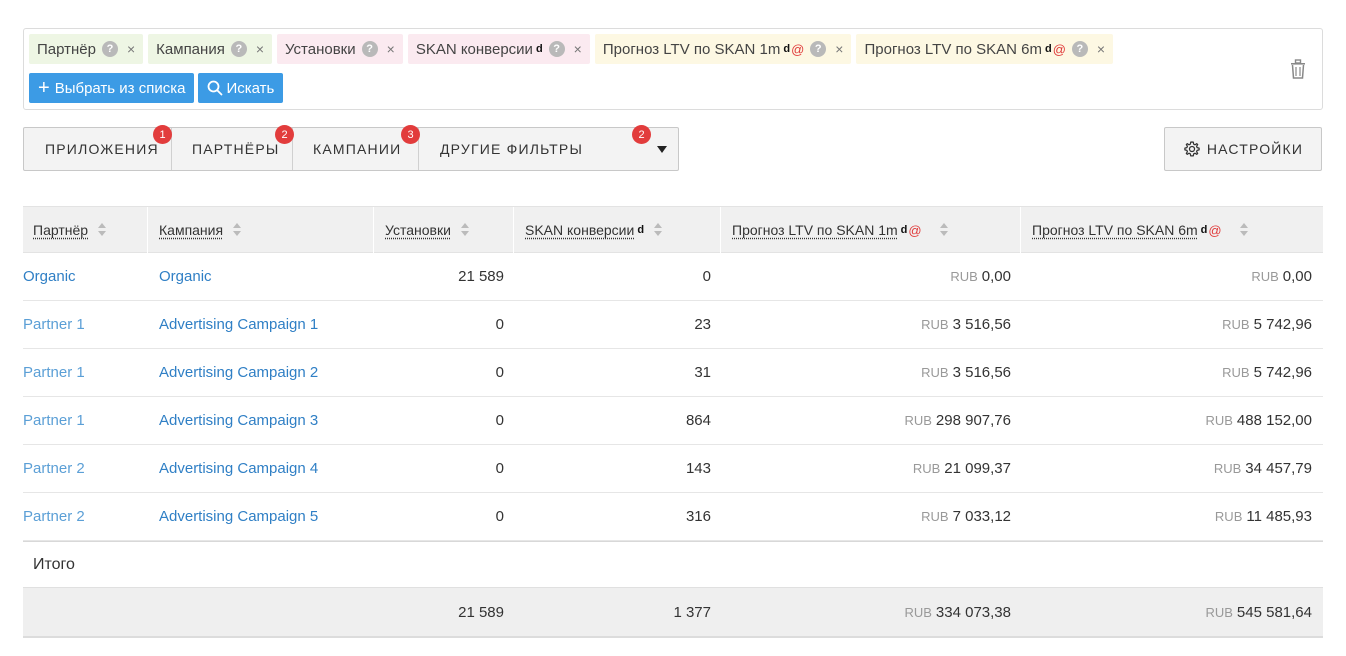  Describe the element at coordinates (410, 134) in the screenshot. I see `count-badge: 3` at that location.